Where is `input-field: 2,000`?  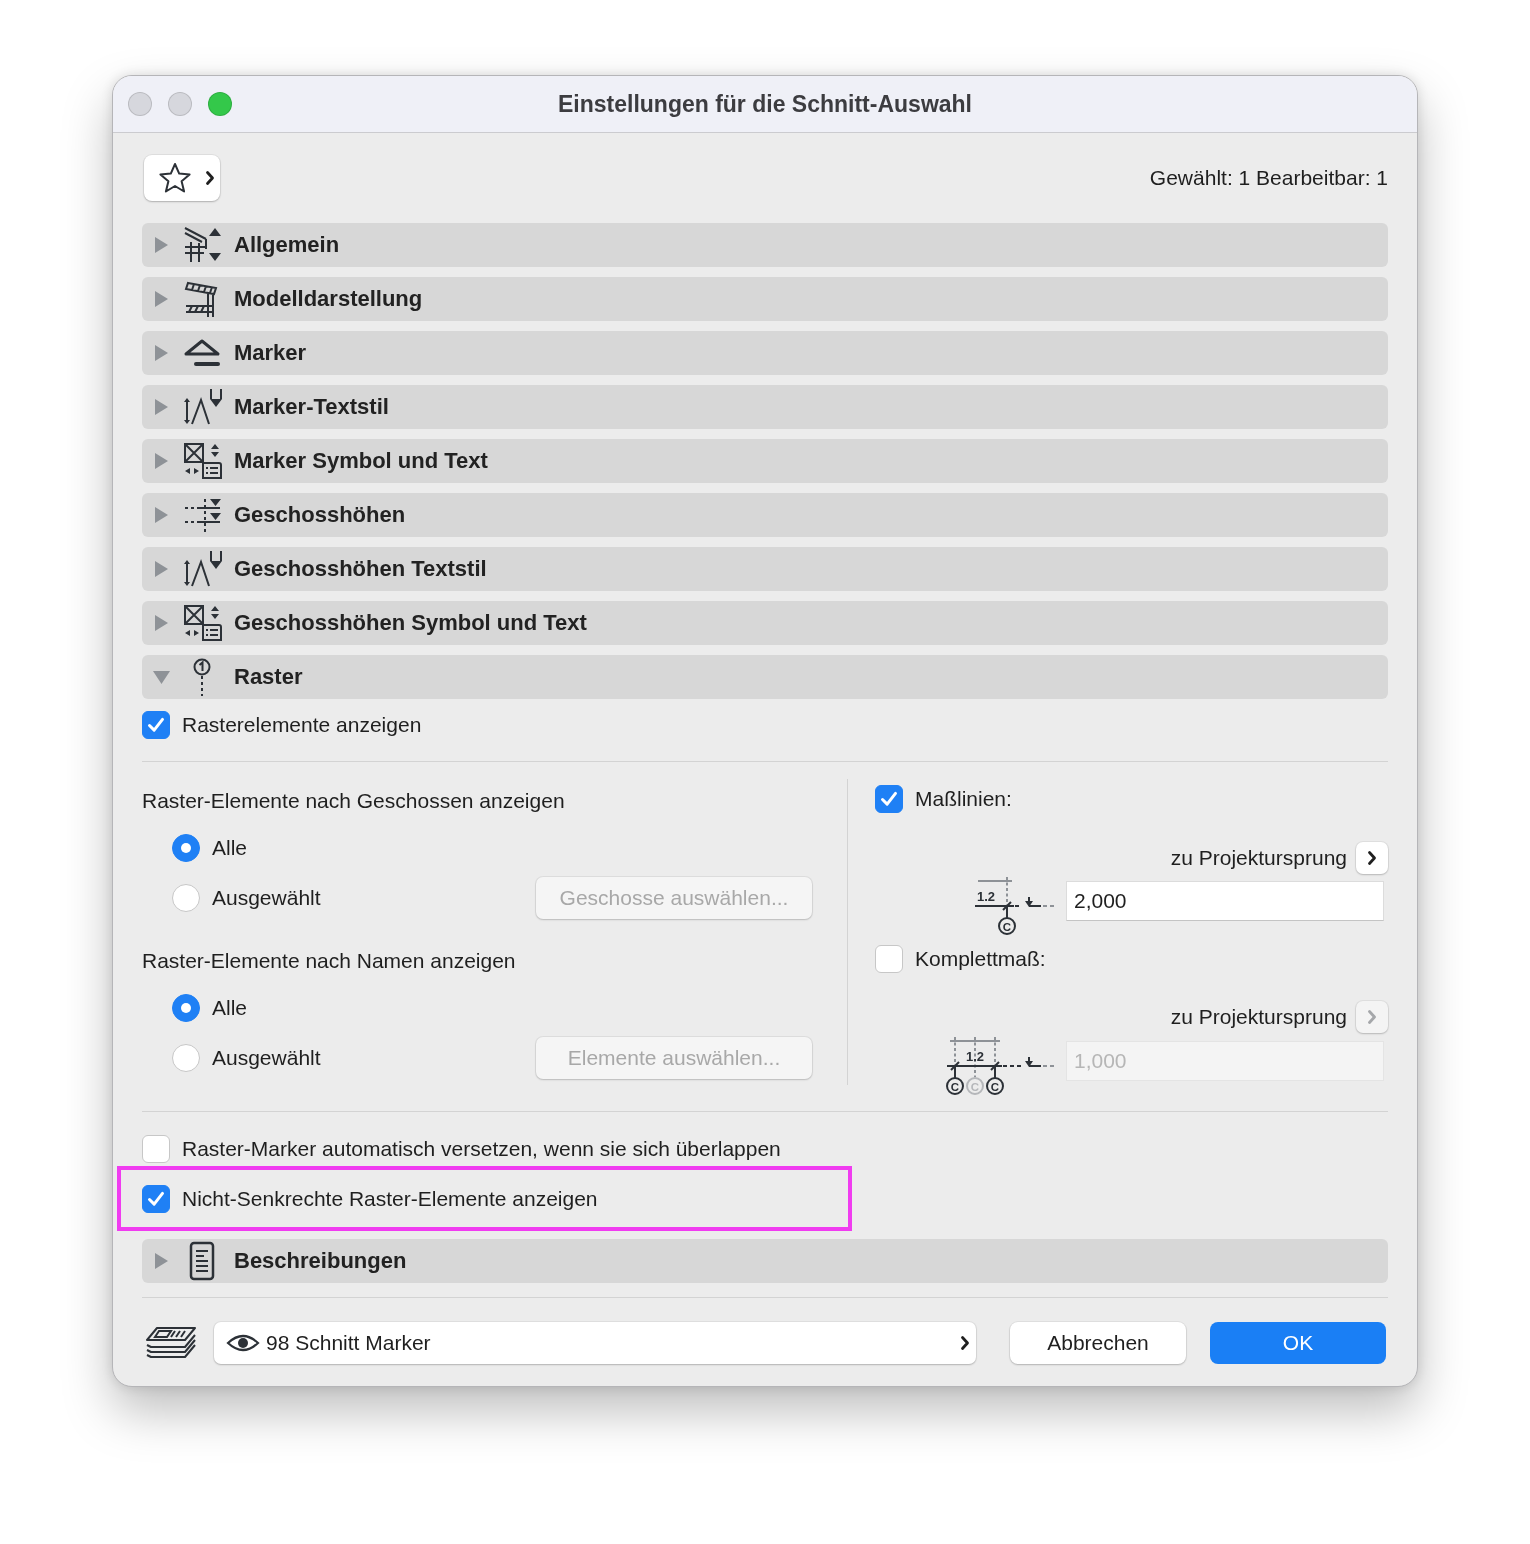
input-field: 2,000 is located at coordinates (1225, 901).